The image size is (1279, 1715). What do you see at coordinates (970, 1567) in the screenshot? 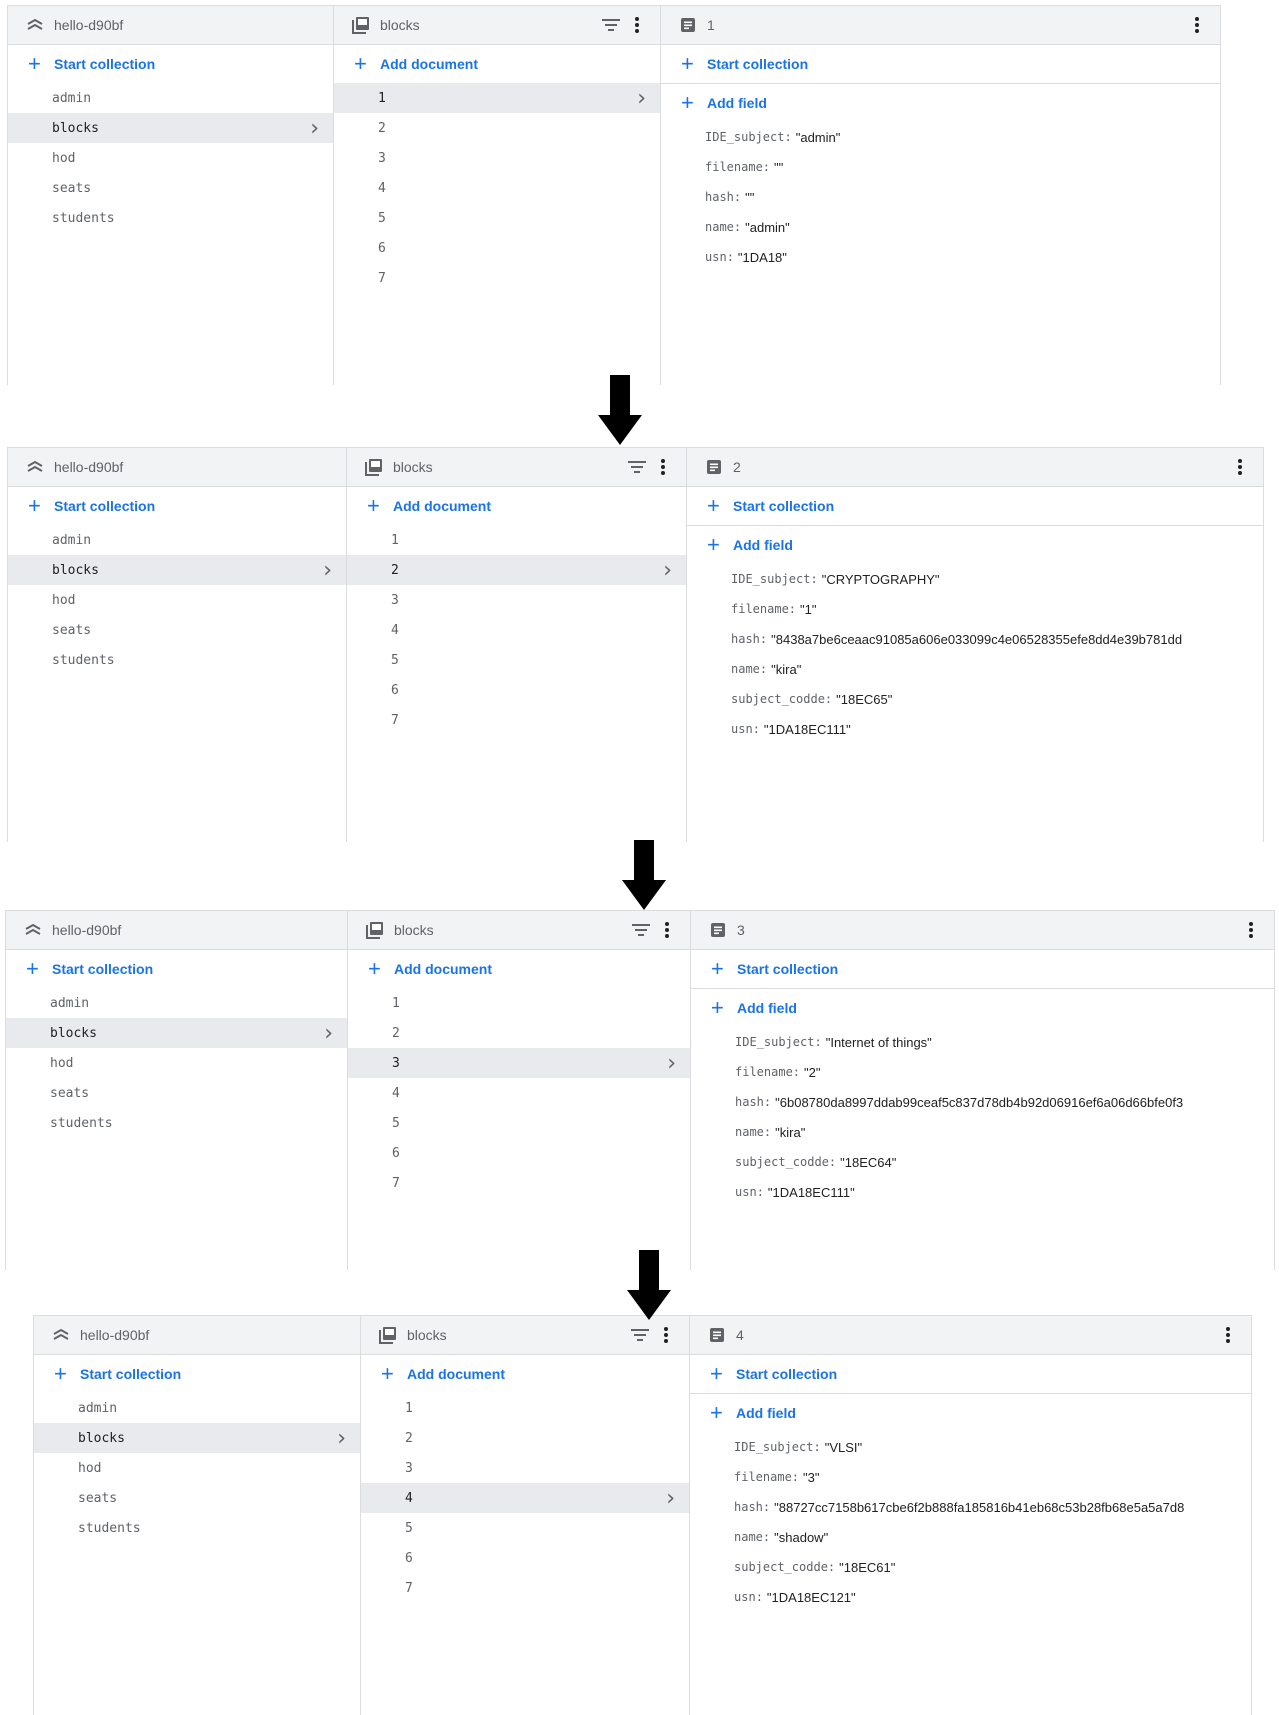
I see `field-row: subject_codde "18EC61"` at bounding box center [970, 1567].